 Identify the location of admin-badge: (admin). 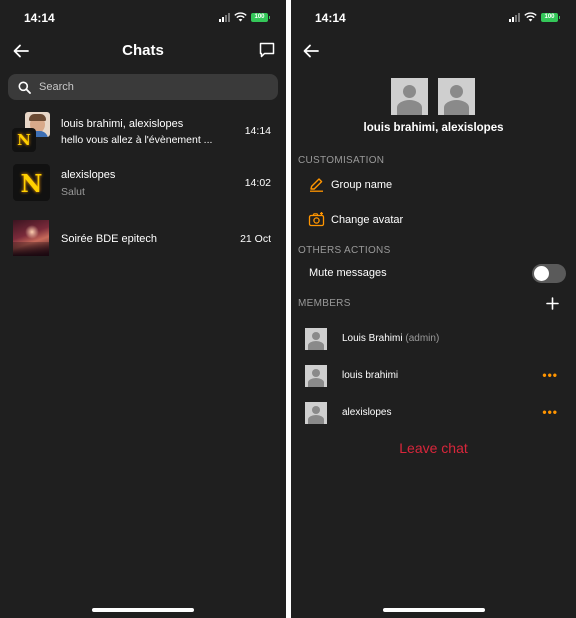
(422, 338).